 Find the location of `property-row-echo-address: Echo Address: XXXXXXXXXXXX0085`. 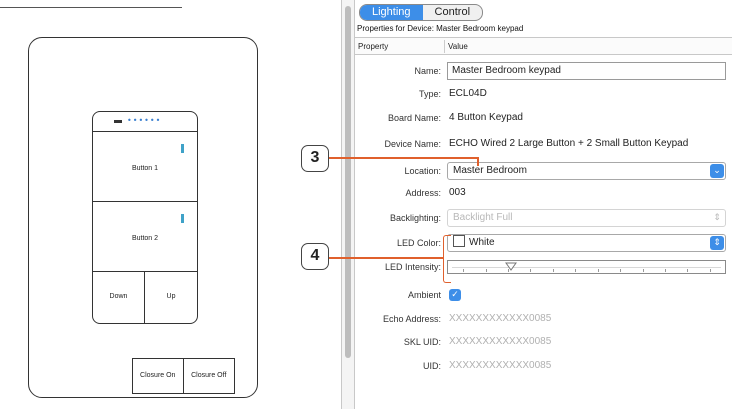

property-row-echo-address: Echo Address: XXXXXXXXXXXX0085 is located at coordinates (543, 319).